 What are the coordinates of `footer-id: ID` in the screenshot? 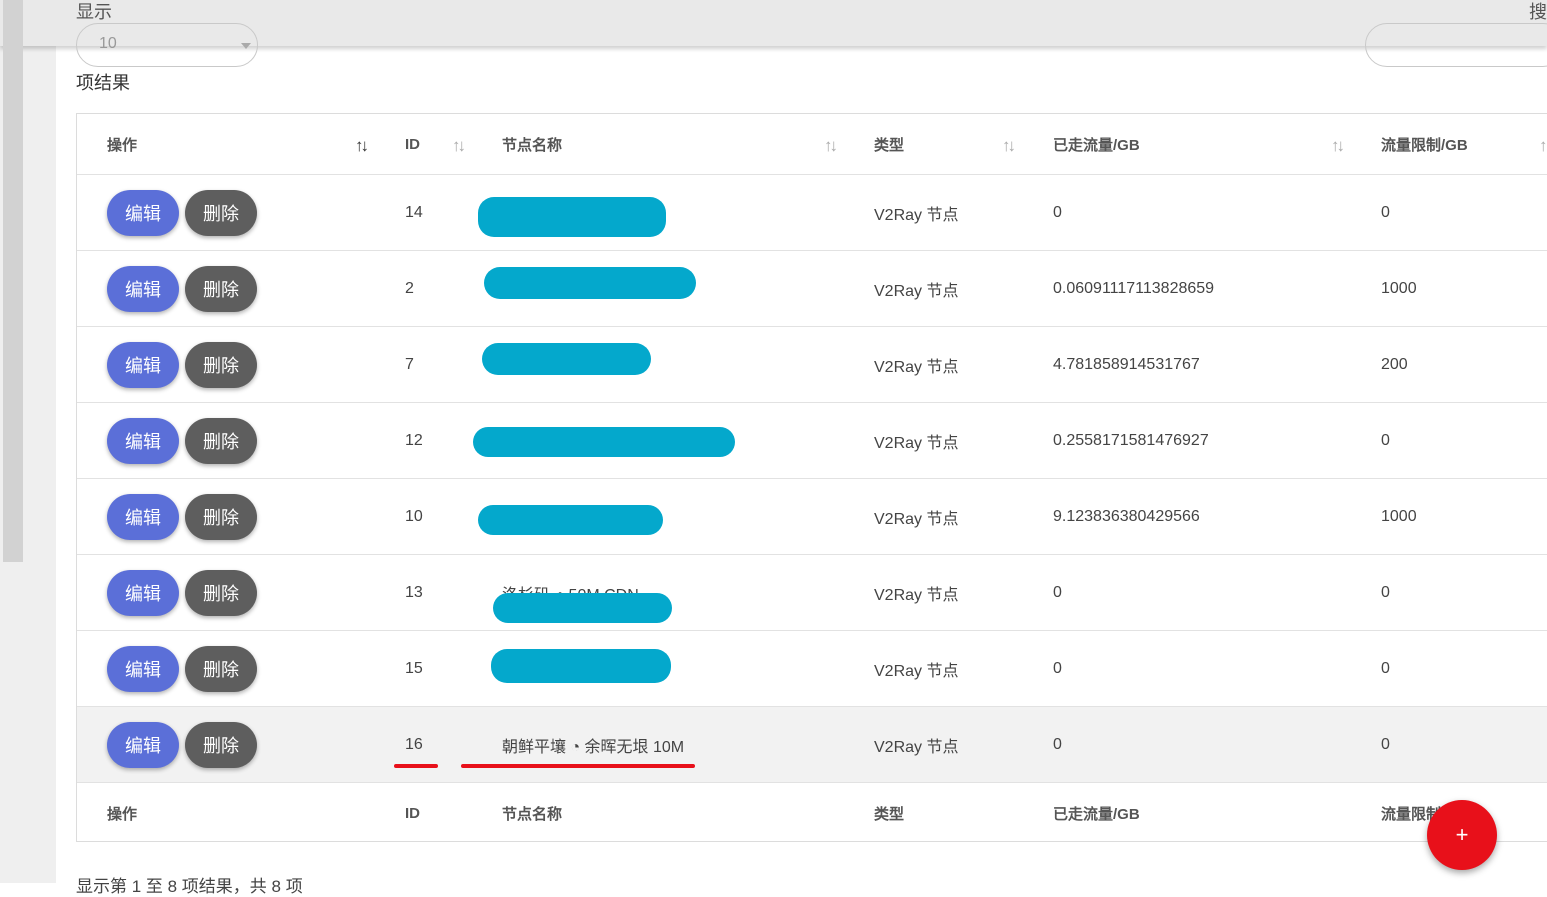 It's located at (412, 813).